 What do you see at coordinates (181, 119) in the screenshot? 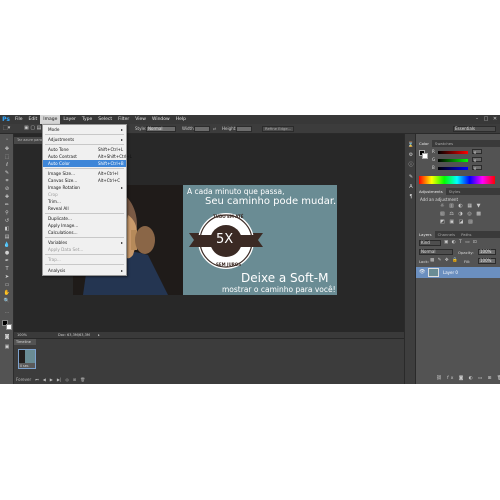
I see `menu-help: Help` at bounding box center [181, 119].